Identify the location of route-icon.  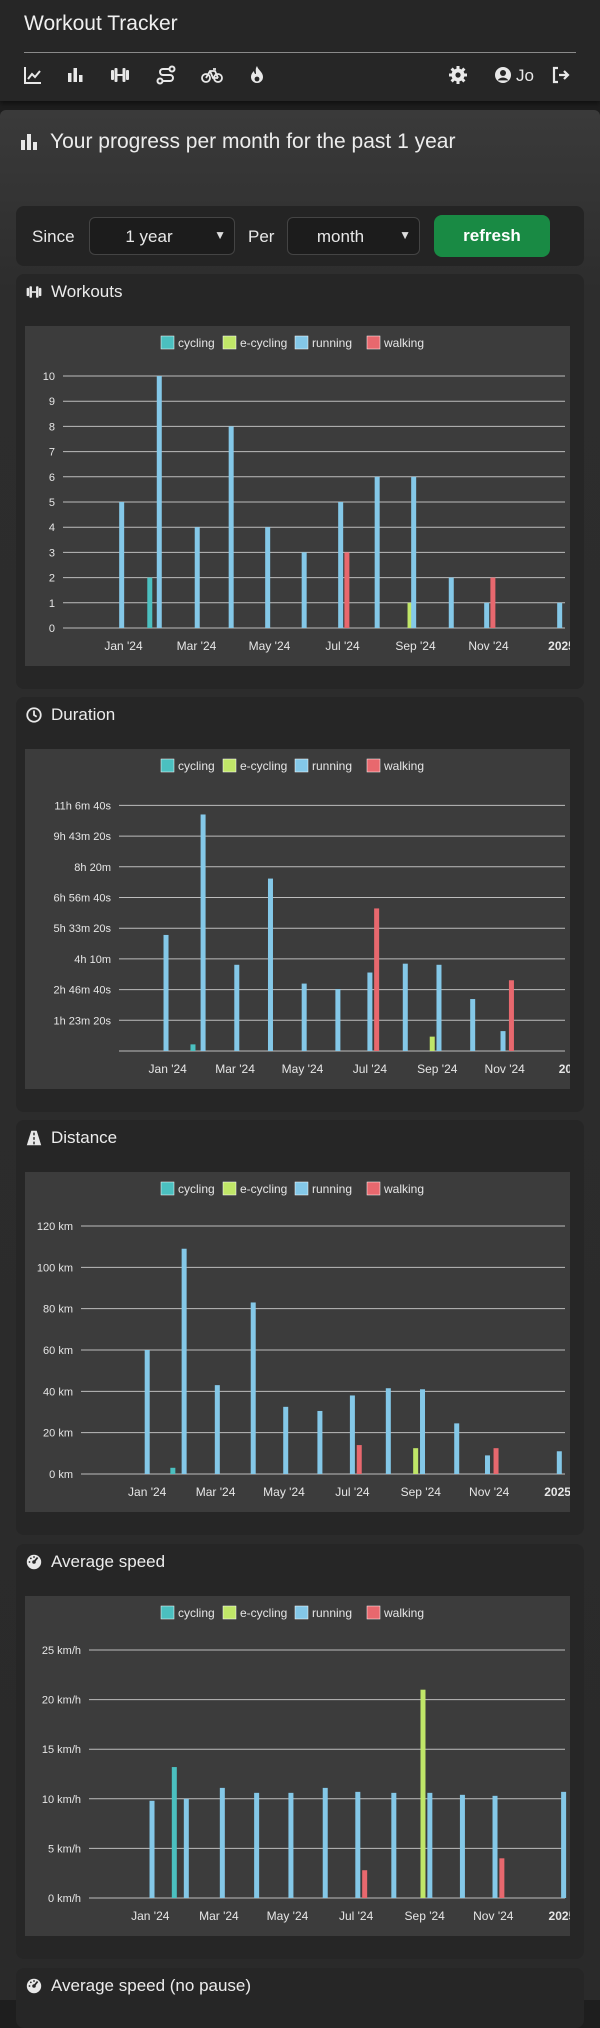
(166, 75).